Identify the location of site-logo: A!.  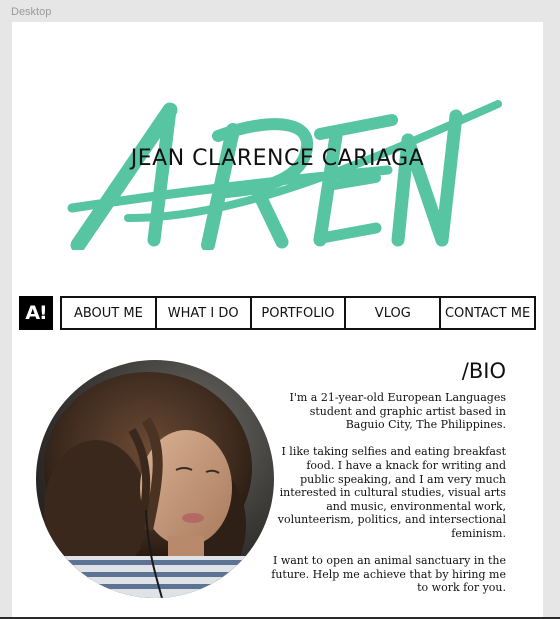
(36, 313).